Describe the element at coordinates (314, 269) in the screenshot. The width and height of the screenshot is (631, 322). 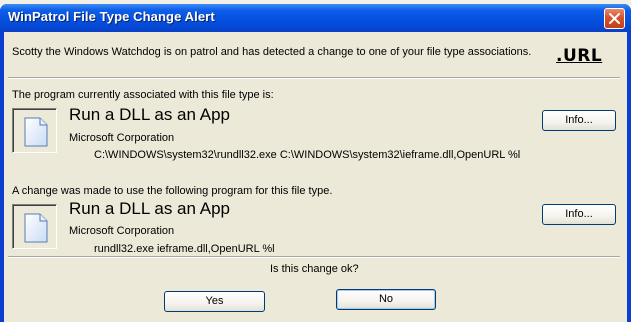
I see `confirm-question: Is this change ok?` at that location.